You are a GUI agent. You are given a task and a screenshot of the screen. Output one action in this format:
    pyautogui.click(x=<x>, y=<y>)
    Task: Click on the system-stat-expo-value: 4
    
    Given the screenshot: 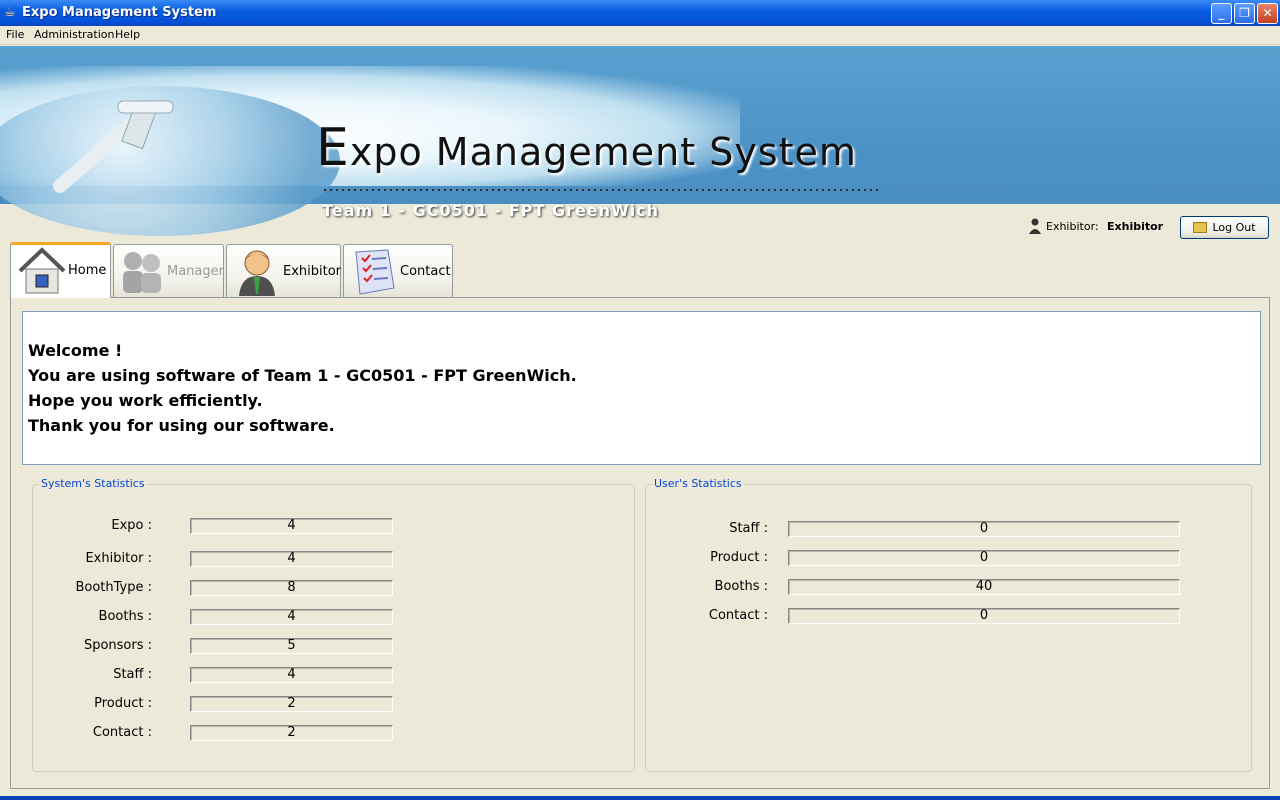 What is the action you would take?
    pyautogui.click(x=291, y=526)
    